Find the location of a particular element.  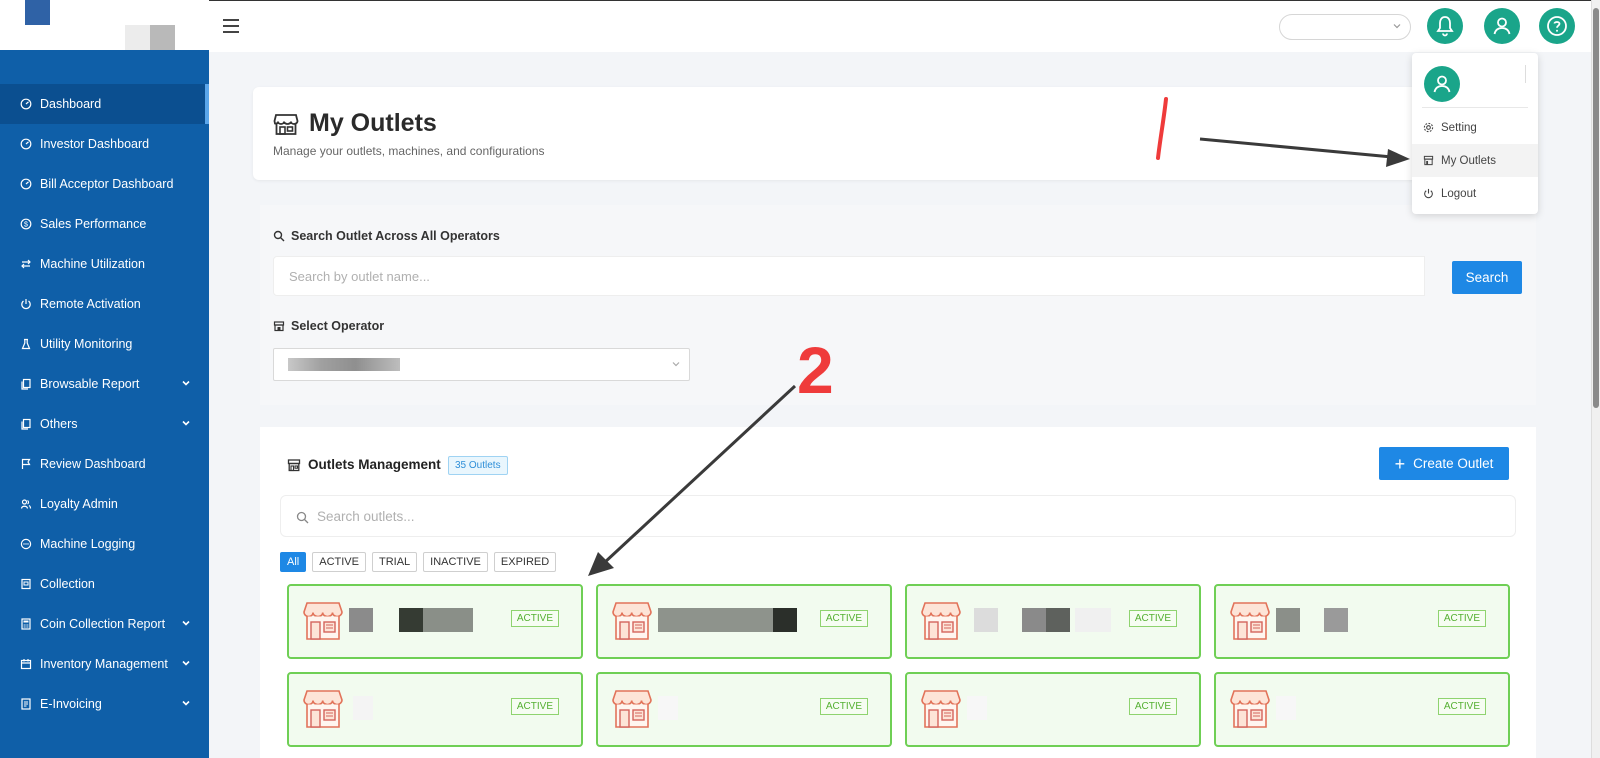

status-filters: All ACTIVE TRIAL INACTIVE EXPIRED is located at coordinates (418, 562).